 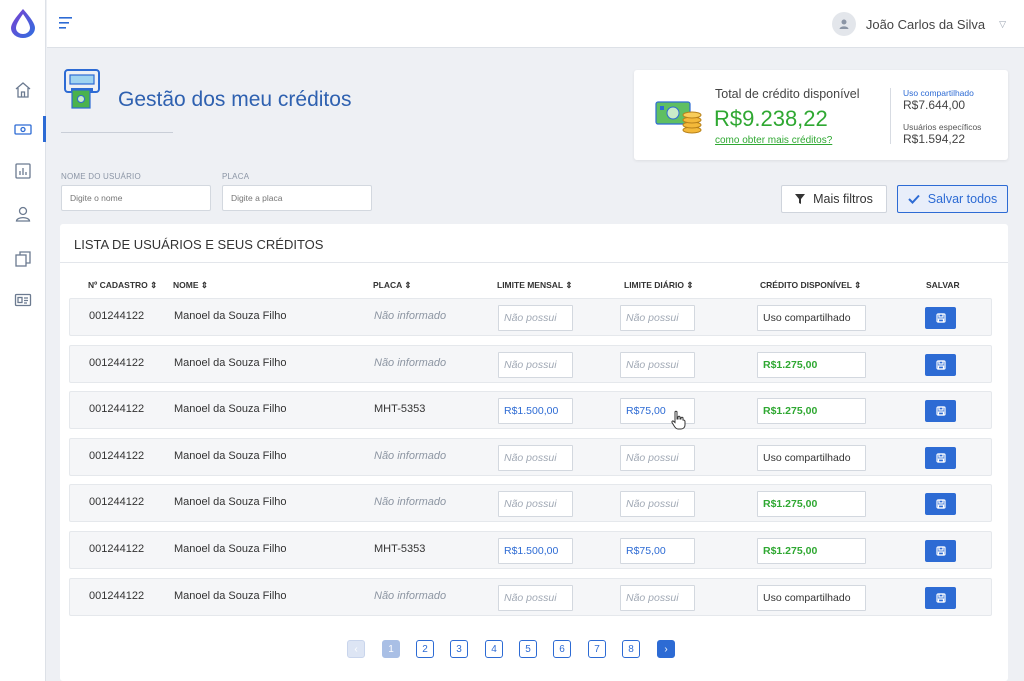 I want to click on pagination-page-3: 3, so click(x=459, y=649).